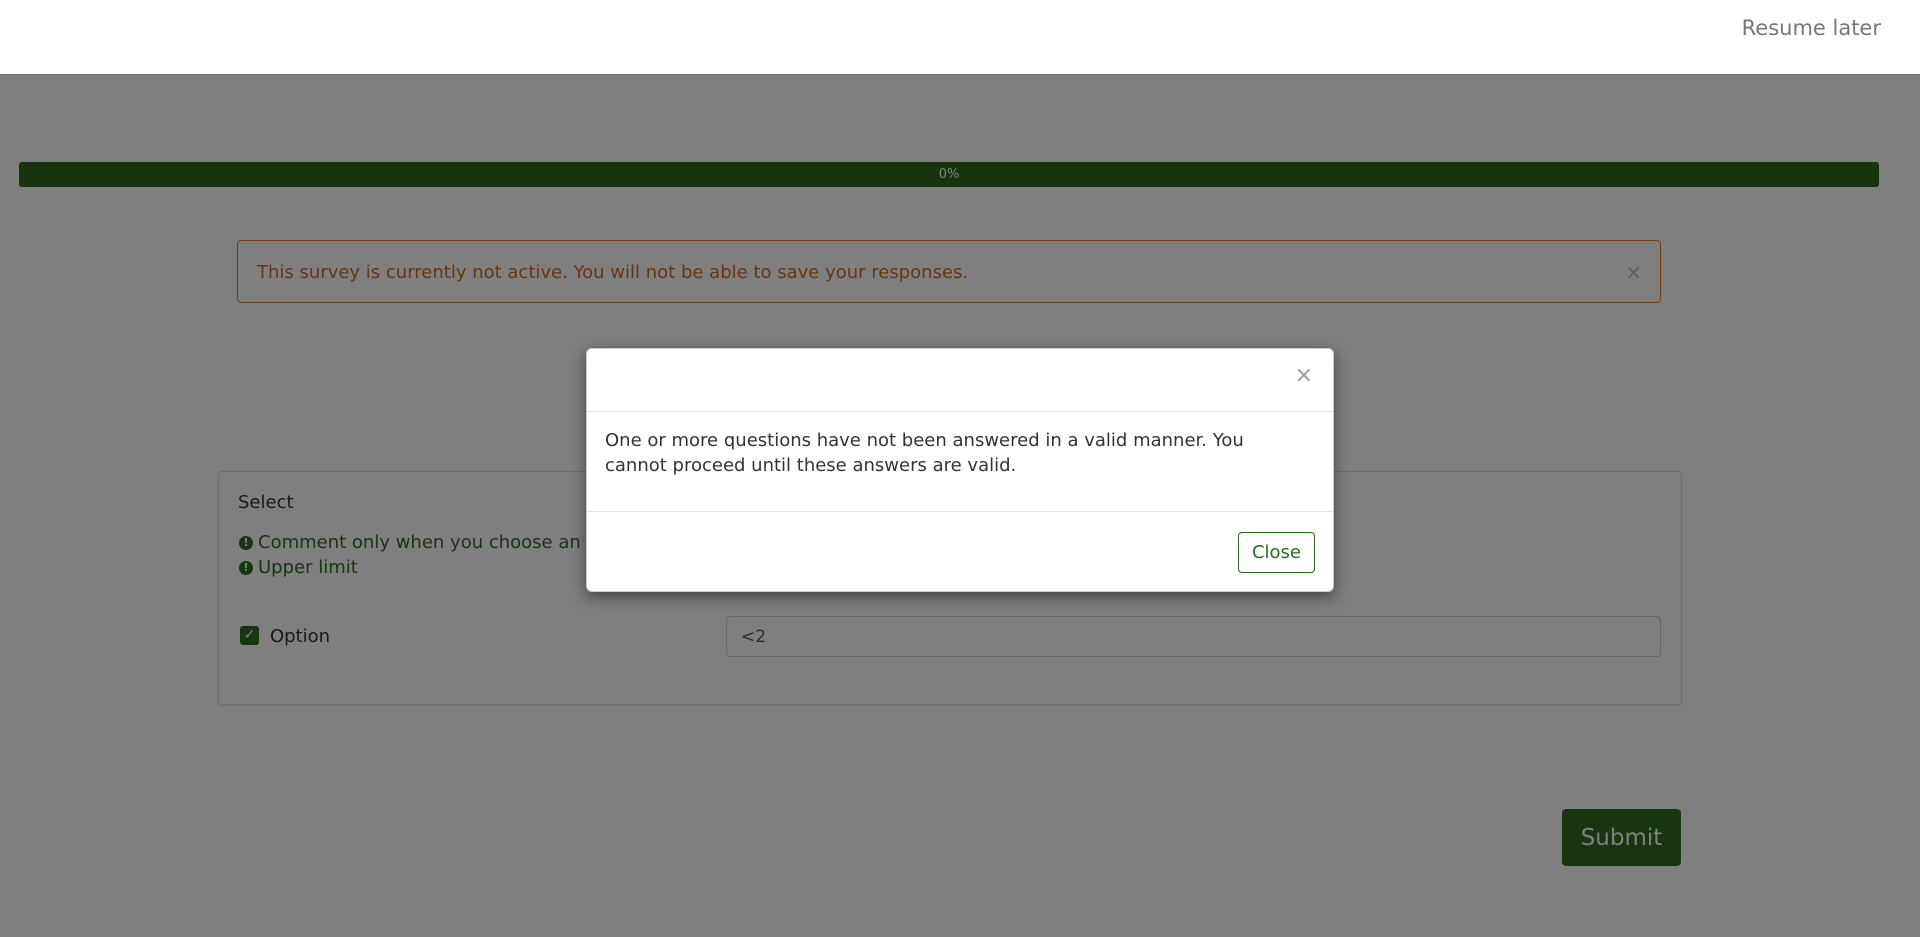 This screenshot has width=1920, height=937. What do you see at coordinates (1811, 28) in the screenshot?
I see `resume-later-link: Resume later` at bounding box center [1811, 28].